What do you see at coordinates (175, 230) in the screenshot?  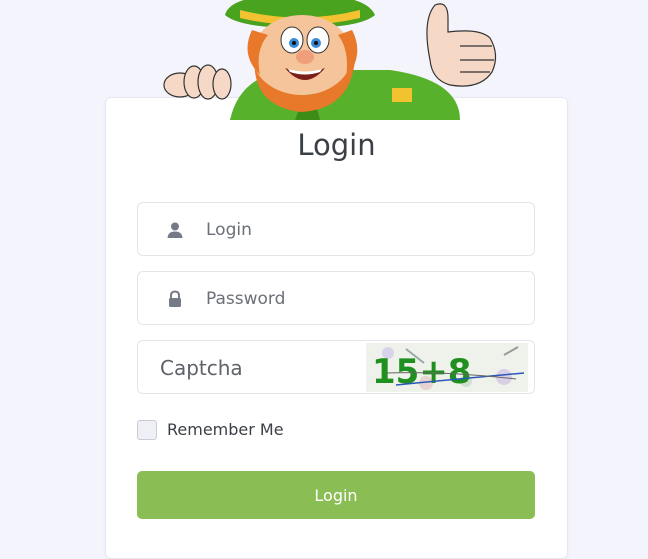 I see `user-icon` at bounding box center [175, 230].